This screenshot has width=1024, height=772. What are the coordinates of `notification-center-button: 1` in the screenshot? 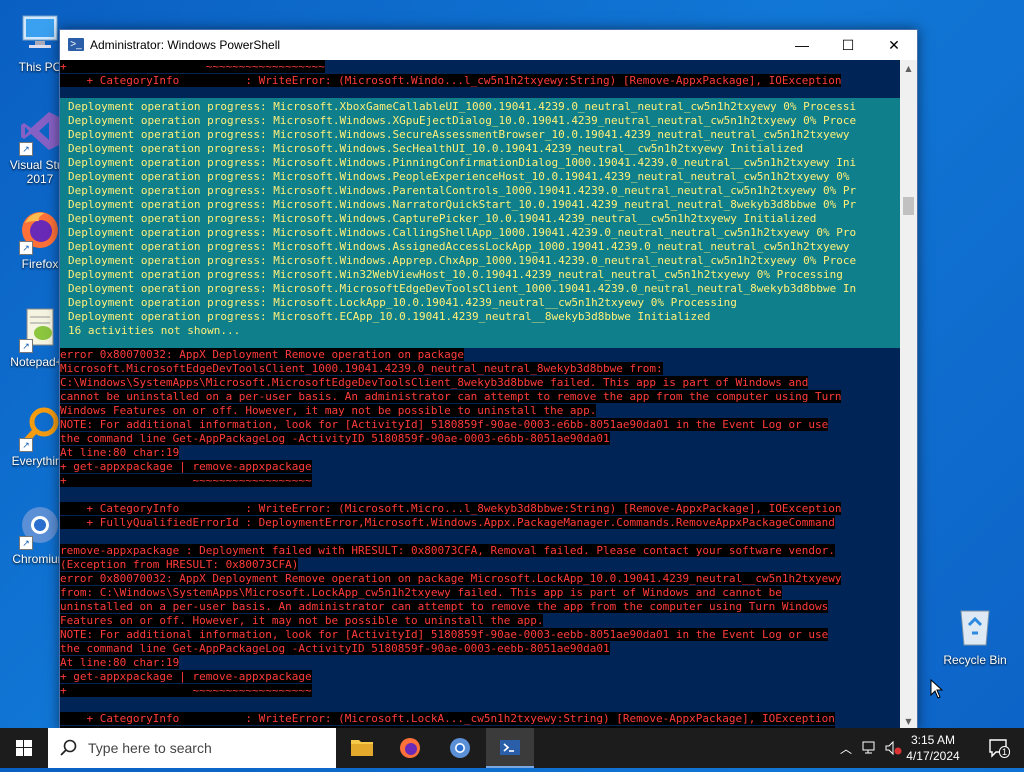 It's located at (999, 748).